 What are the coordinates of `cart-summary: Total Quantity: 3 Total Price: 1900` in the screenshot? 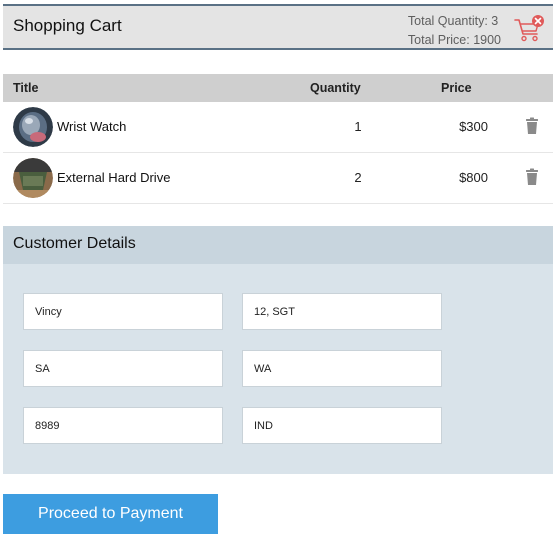 It's located at (454, 31).